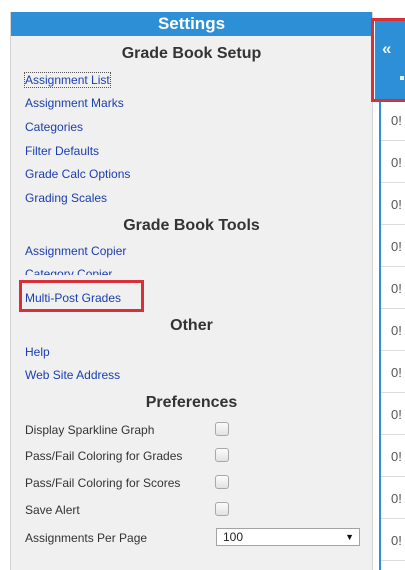 This screenshot has height=570, width=405. Describe the element at coordinates (62, 151) in the screenshot. I see `filter-defaults-link: Filter Defaults` at that location.